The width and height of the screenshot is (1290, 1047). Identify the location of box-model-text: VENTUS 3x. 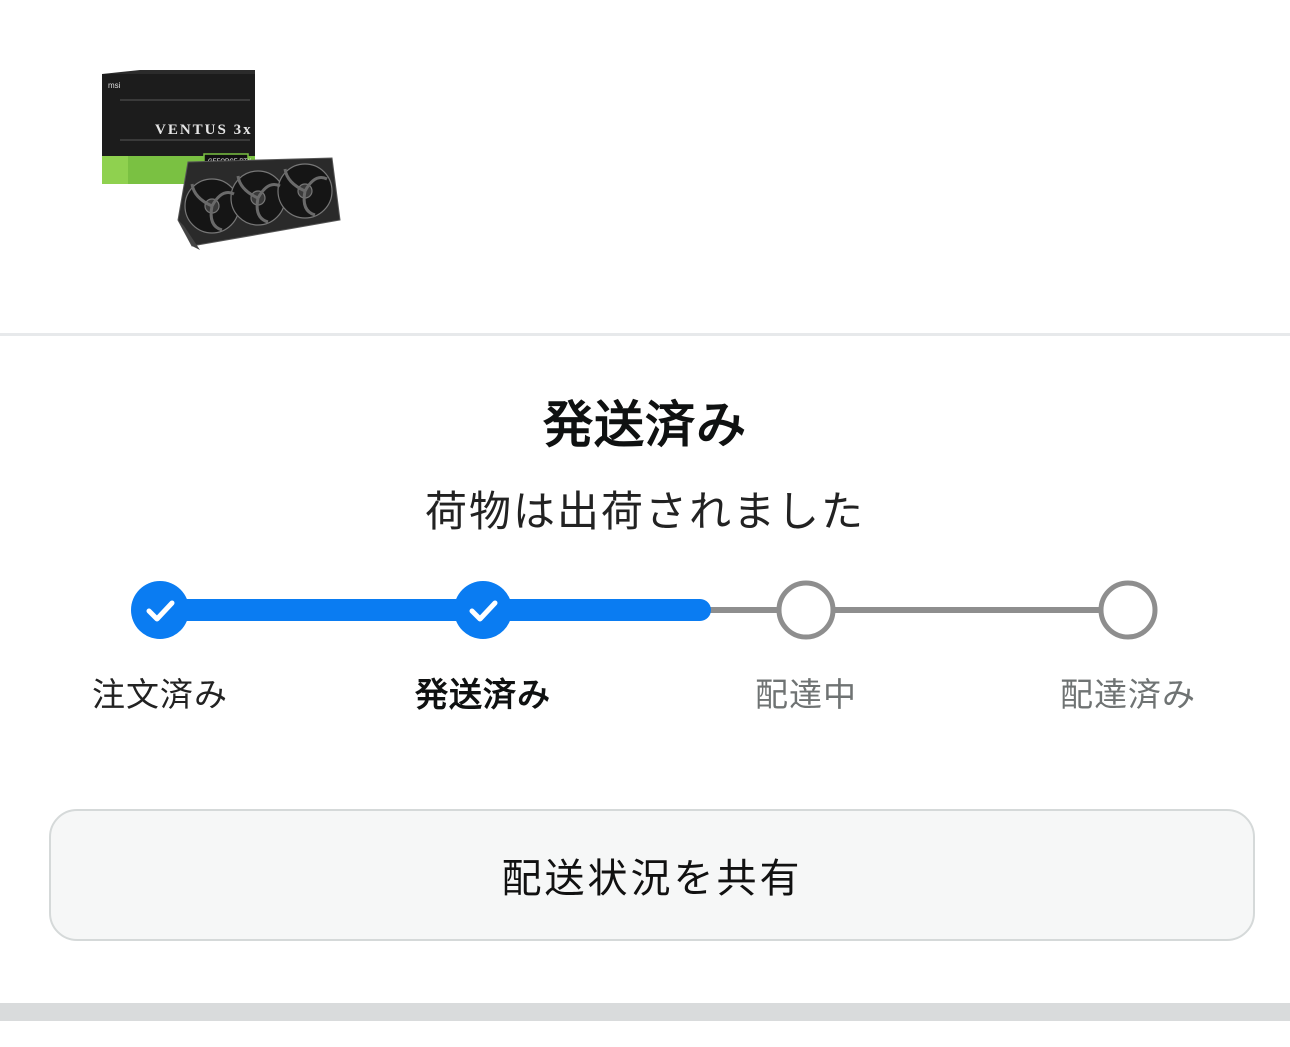
(204, 130).